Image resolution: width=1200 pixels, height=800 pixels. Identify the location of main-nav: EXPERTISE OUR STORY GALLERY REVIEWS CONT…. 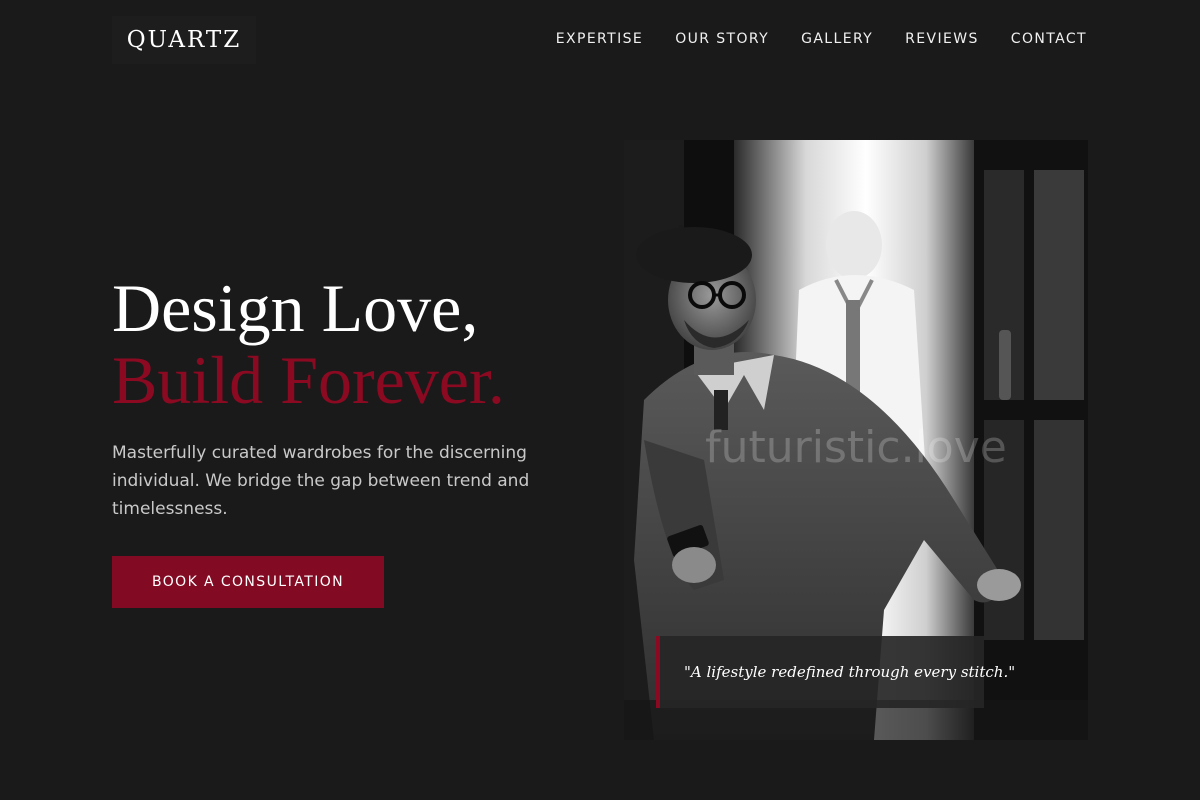
(821, 39).